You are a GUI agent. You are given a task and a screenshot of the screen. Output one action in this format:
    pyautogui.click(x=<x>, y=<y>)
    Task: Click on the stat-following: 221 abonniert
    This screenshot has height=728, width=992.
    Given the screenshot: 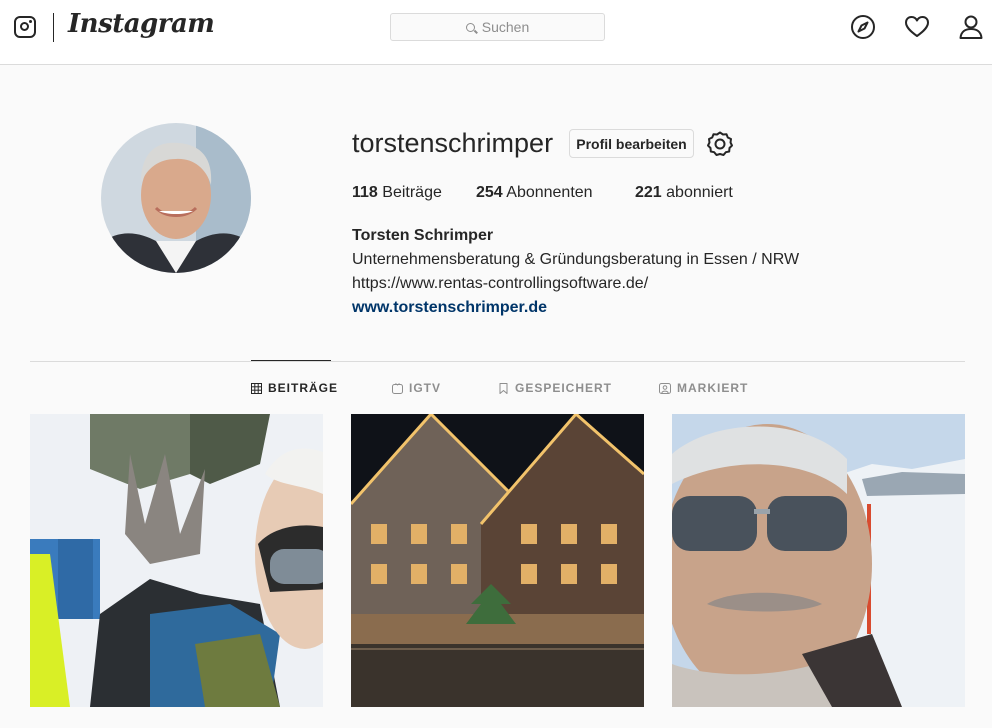 What is the action you would take?
    pyautogui.click(x=684, y=193)
    